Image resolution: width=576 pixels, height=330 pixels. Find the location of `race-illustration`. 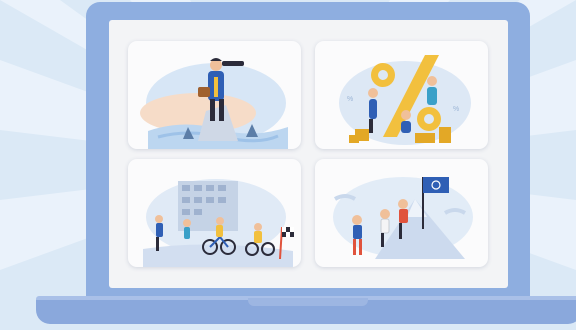

race-illustration is located at coordinates (218, 223).